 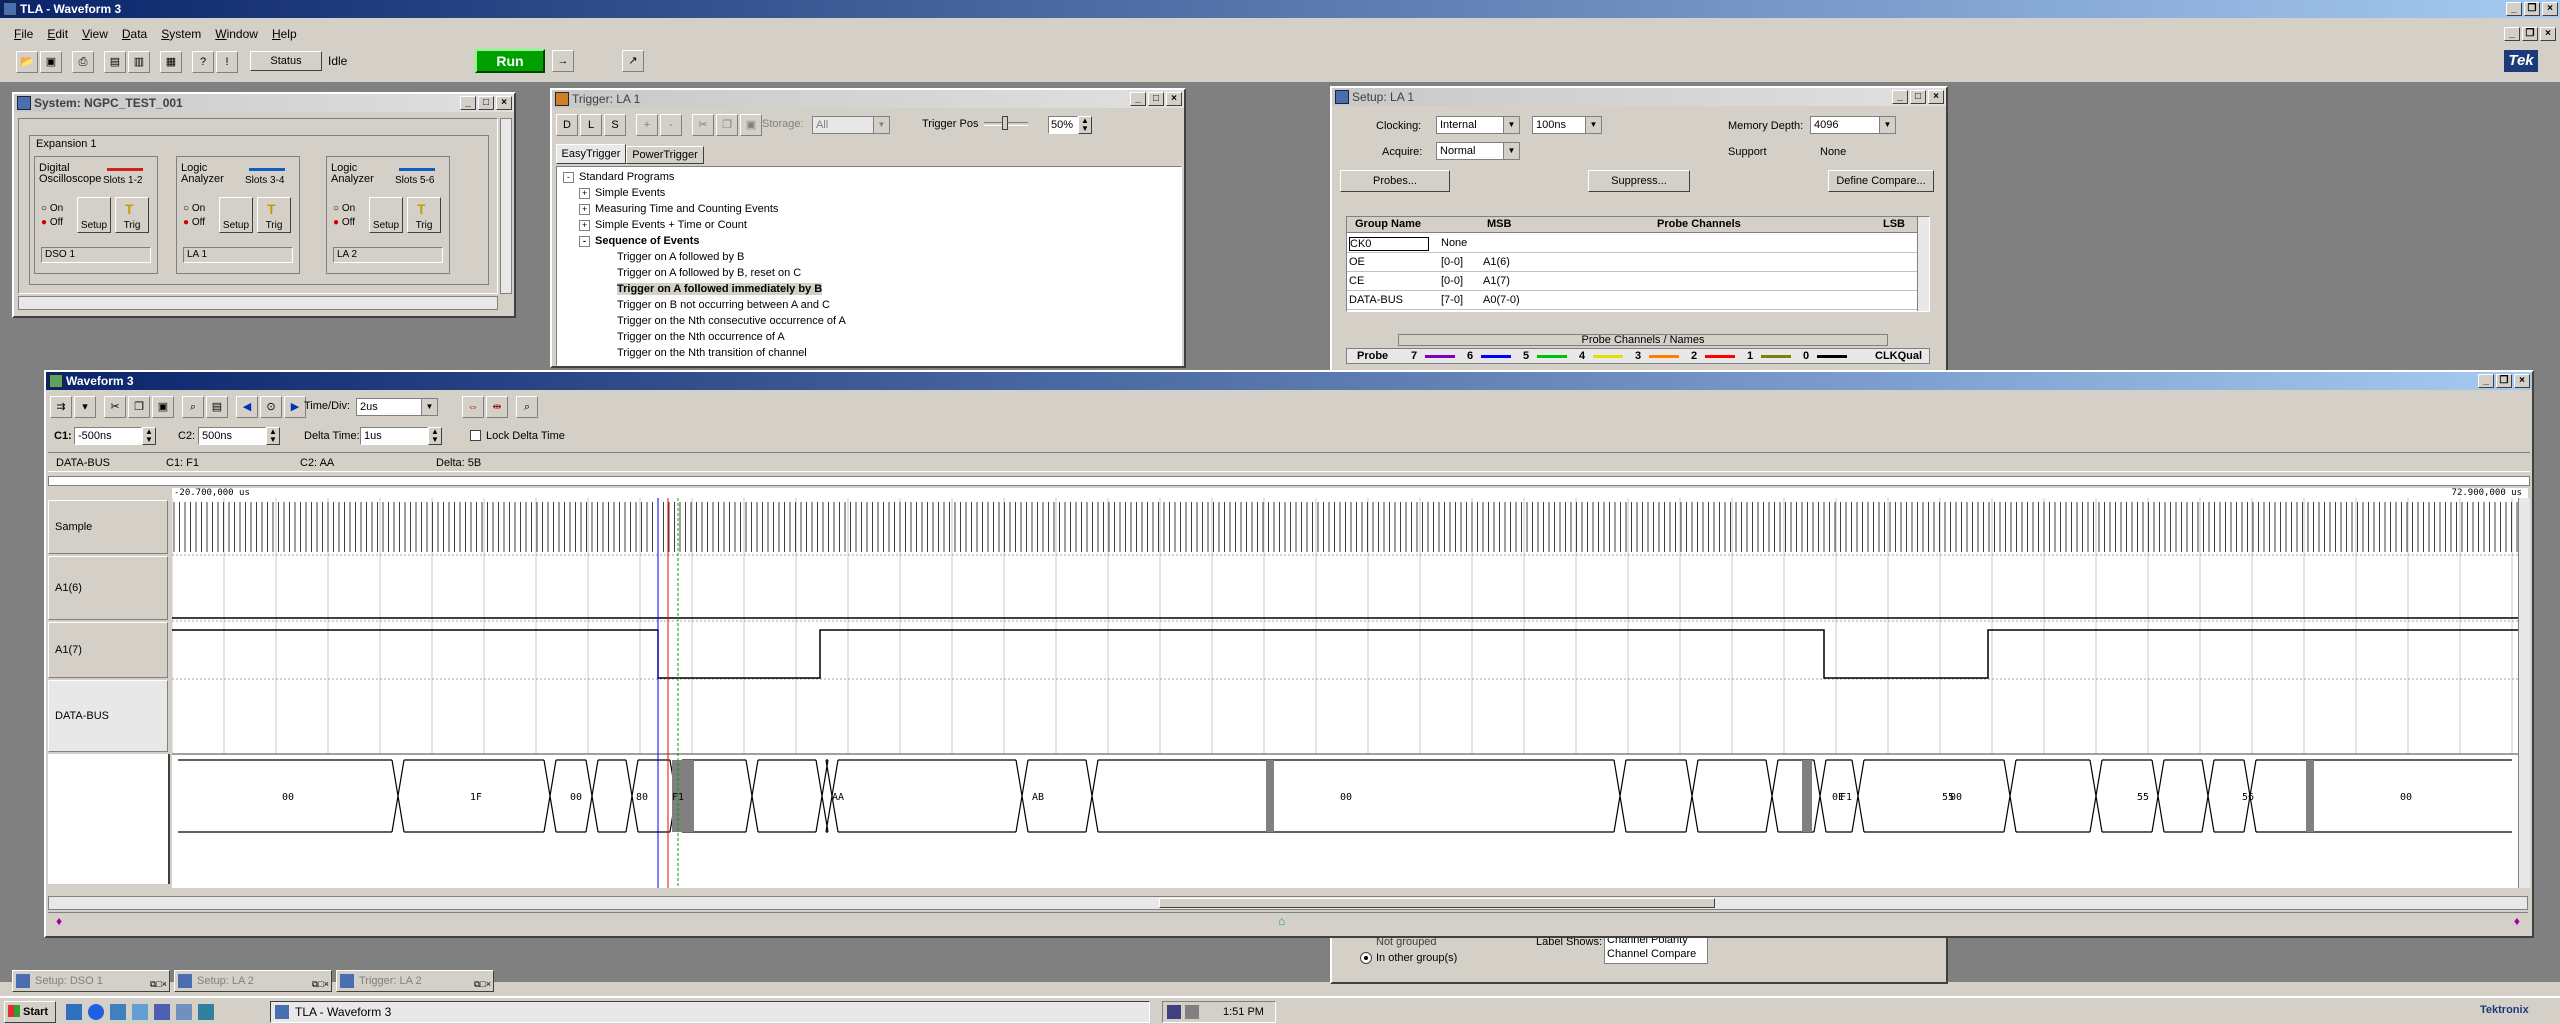 I want to click on run-continuous-icon: →, so click(x=563, y=61).